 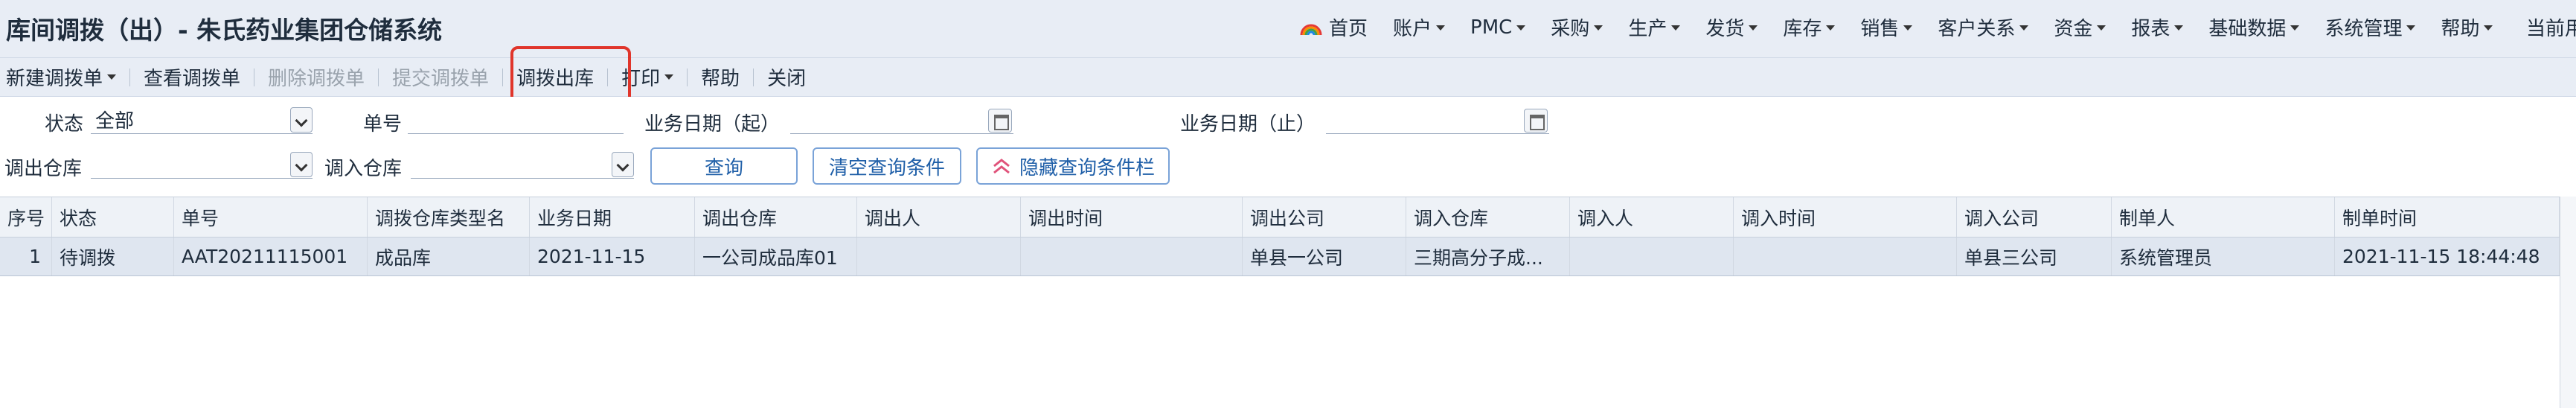 I want to click on nav-item-inventory: 库存, so click(x=1809, y=27).